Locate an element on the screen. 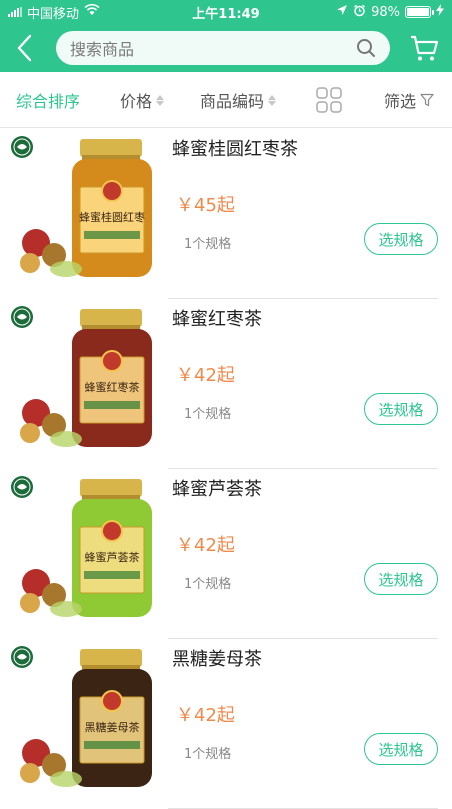  product-image: 黑糖姜母茶 is located at coordinates (86, 716).